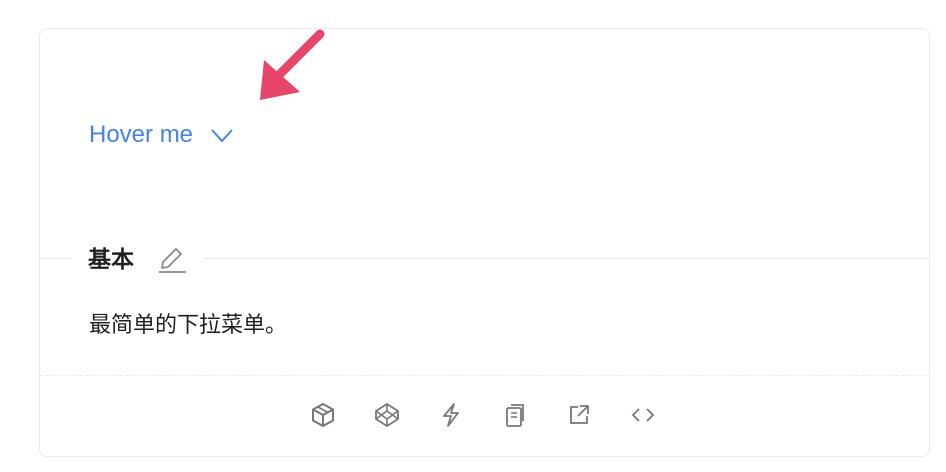 The width and height of the screenshot is (946, 472). What do you see at coordinates (172, 259) in the screenshot?
I see `edit-icon` at bounding box center [172, 259].